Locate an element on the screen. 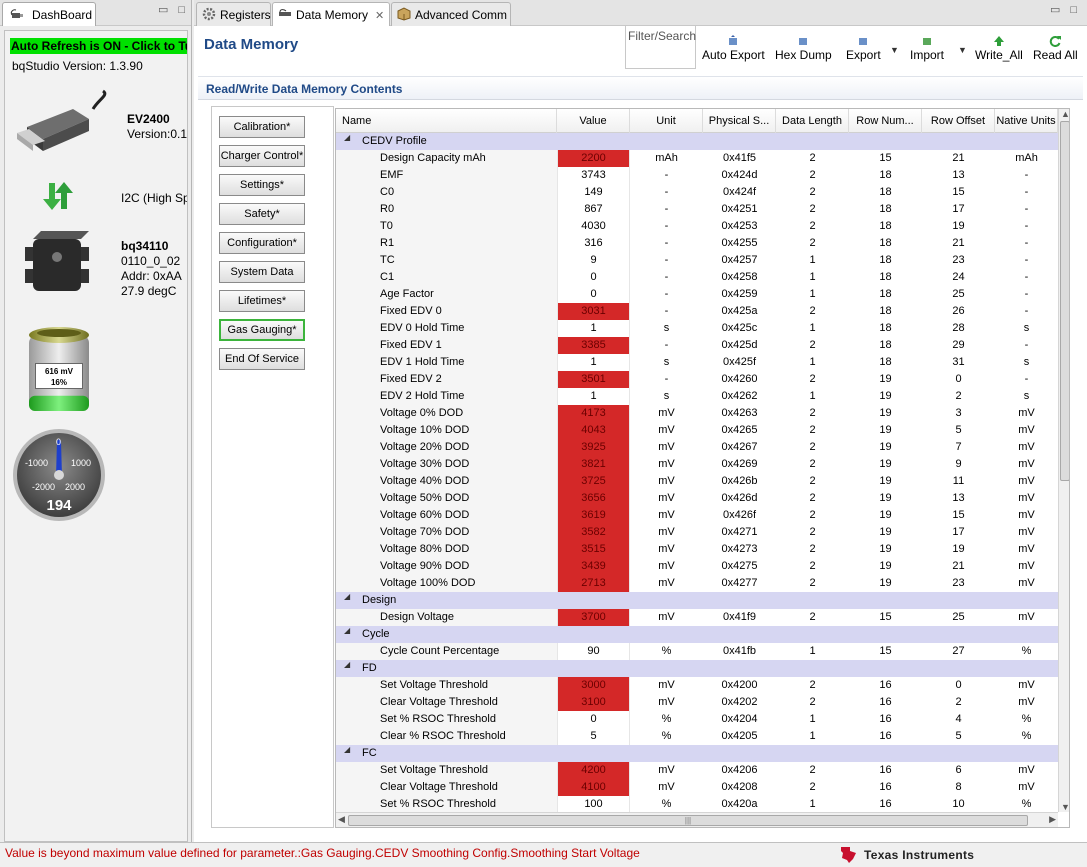 This screenshot has width=1087, height=867. parameter-value: 3925 is located at coordinates (593, 447).